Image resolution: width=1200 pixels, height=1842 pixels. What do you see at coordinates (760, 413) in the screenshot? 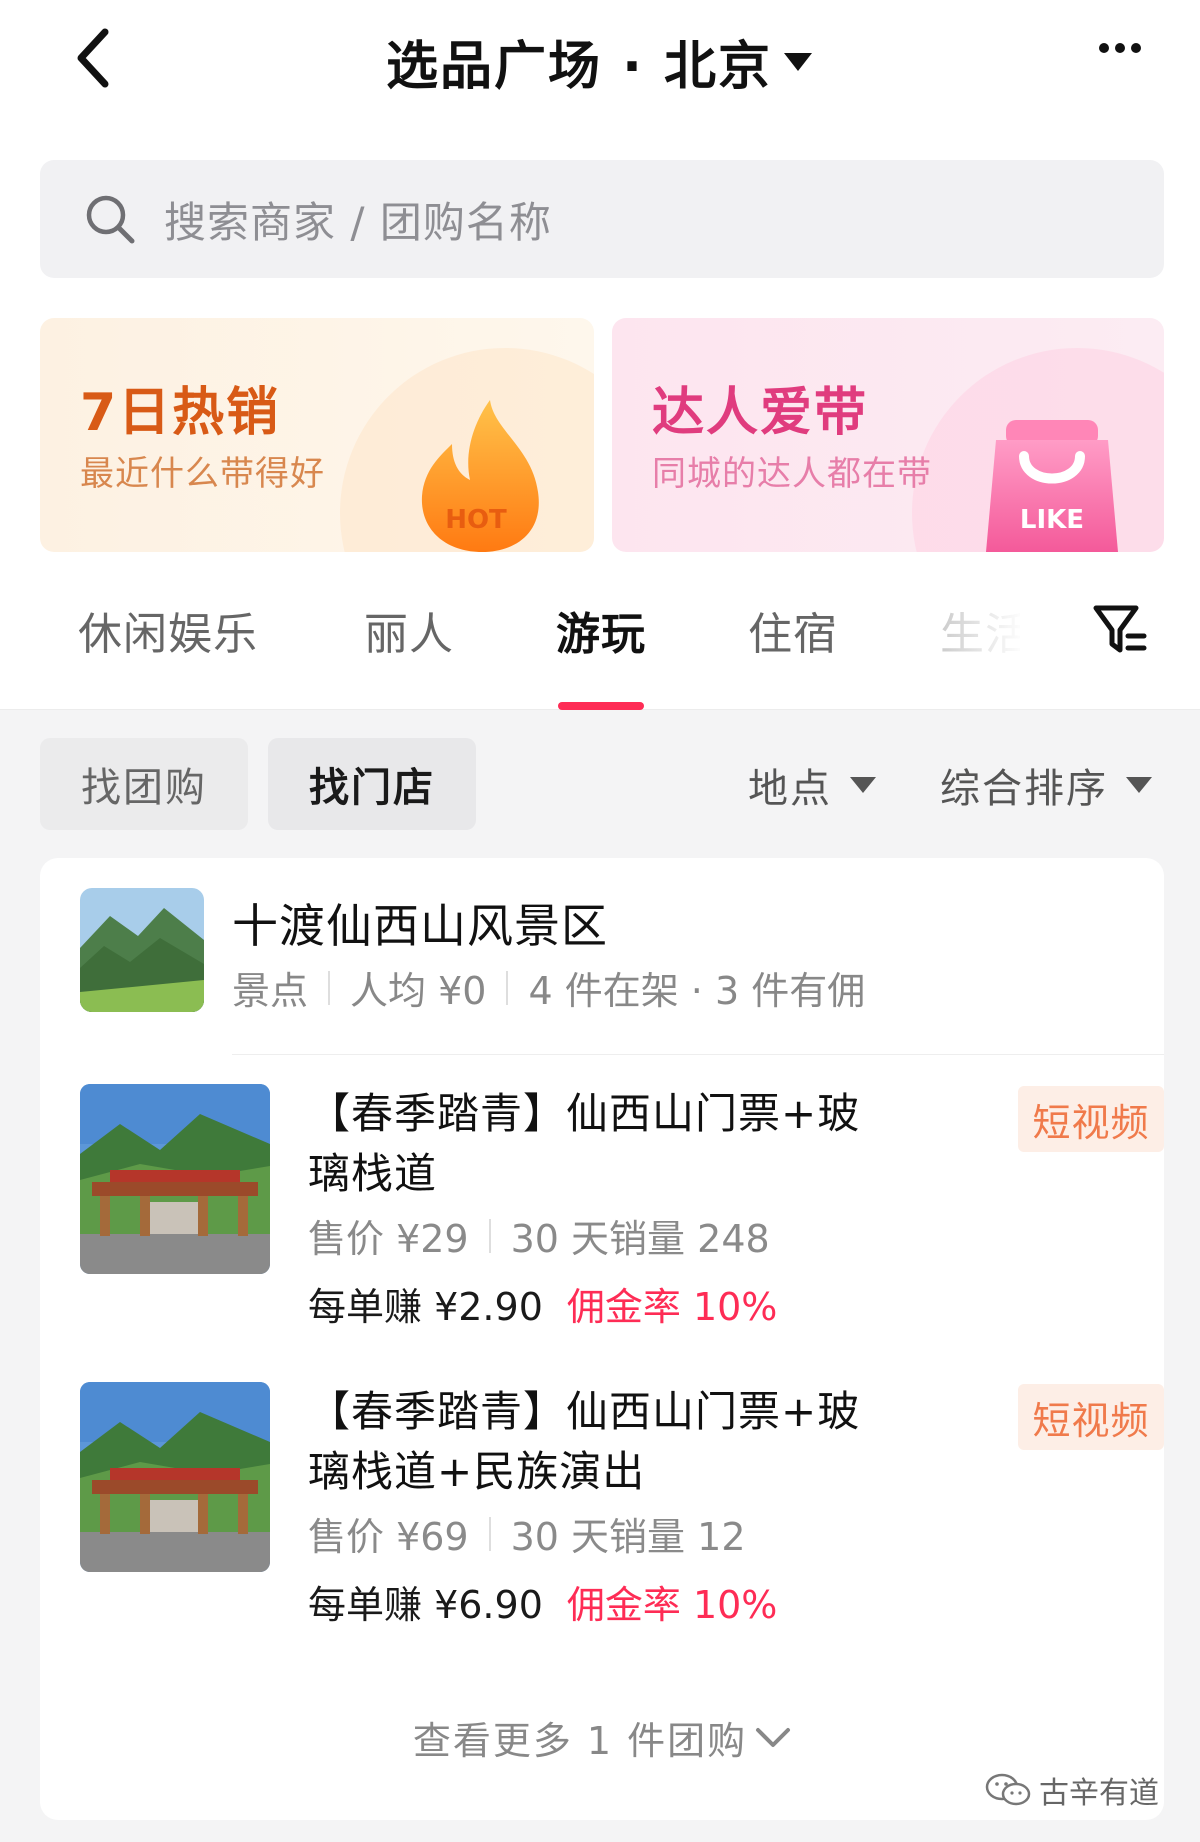
I see `promo-title: 达人爱带` at bounding box center [760, 413].